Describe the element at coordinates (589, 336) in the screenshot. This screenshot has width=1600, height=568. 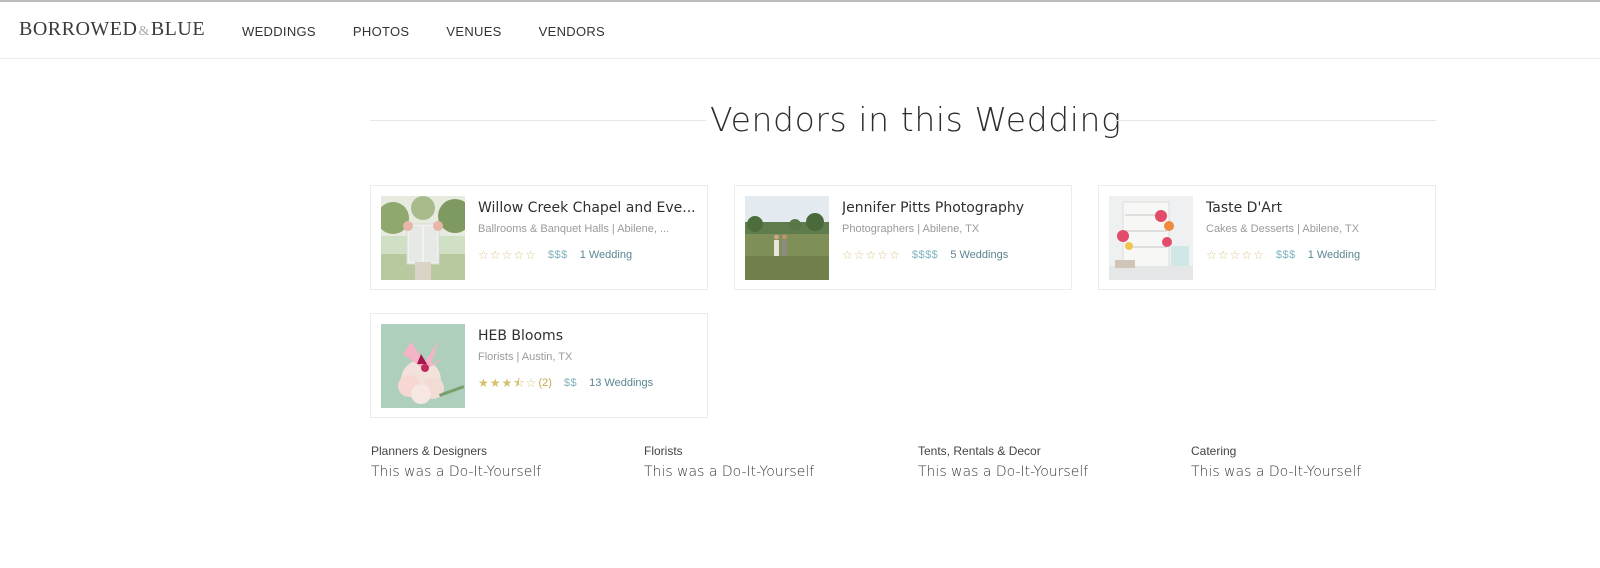
I see `vendor-name: HEB Blooms` at that location.